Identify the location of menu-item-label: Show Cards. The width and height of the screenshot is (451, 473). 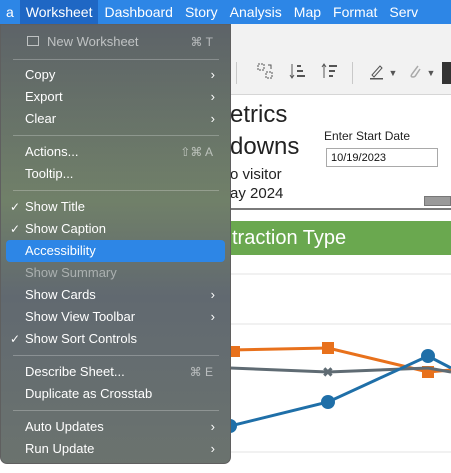
(60, 294).